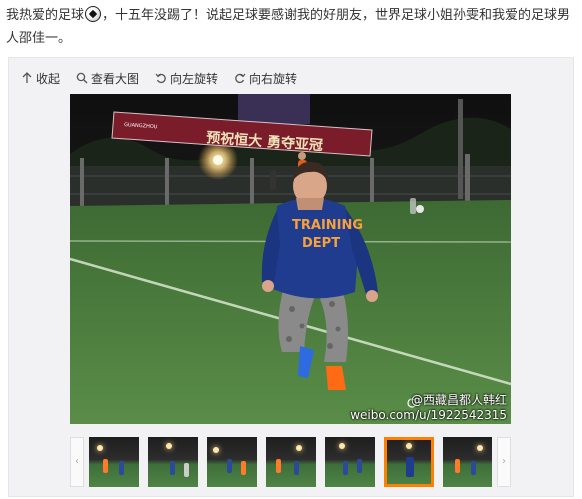 The image size is (582, 499). What do you see at coordinates (48, 78) in the screenshot?
I see `collapse-label: 收起` at bounding box center [48, 78].